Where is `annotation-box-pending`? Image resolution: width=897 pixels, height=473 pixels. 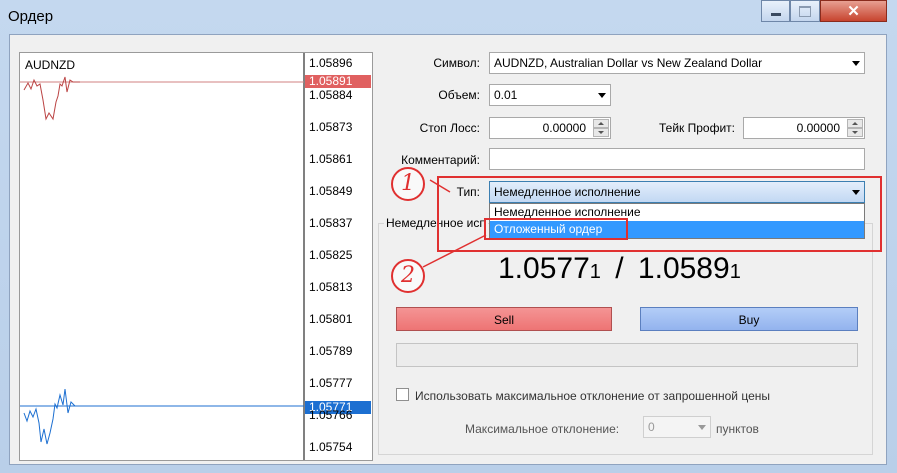 annotation-box-pending is located at coordinates (556, 229).